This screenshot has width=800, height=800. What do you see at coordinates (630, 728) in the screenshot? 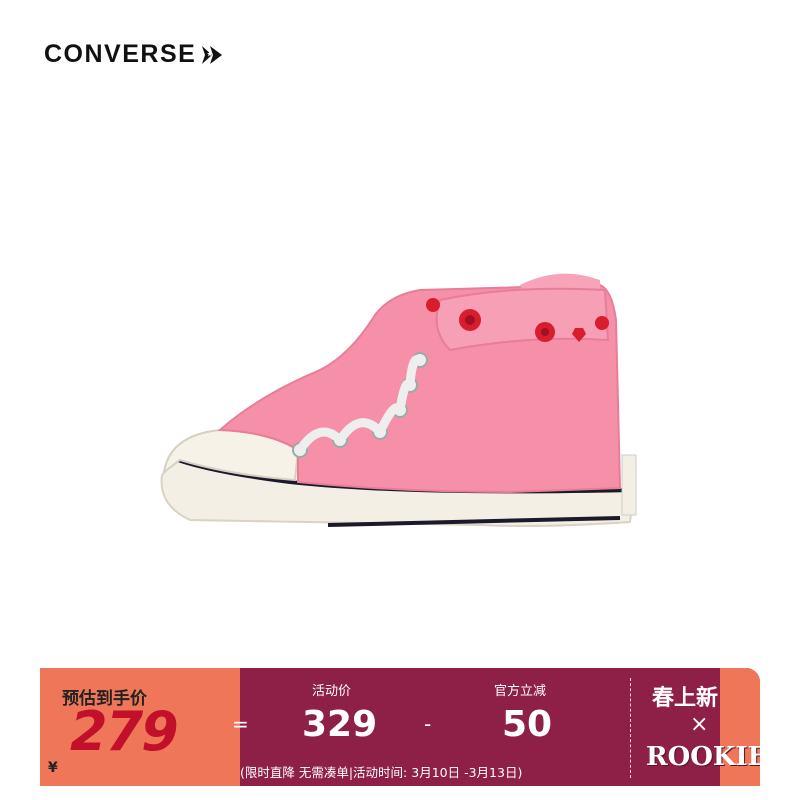
I see `banner-divider` at bounding box center [630, 728].